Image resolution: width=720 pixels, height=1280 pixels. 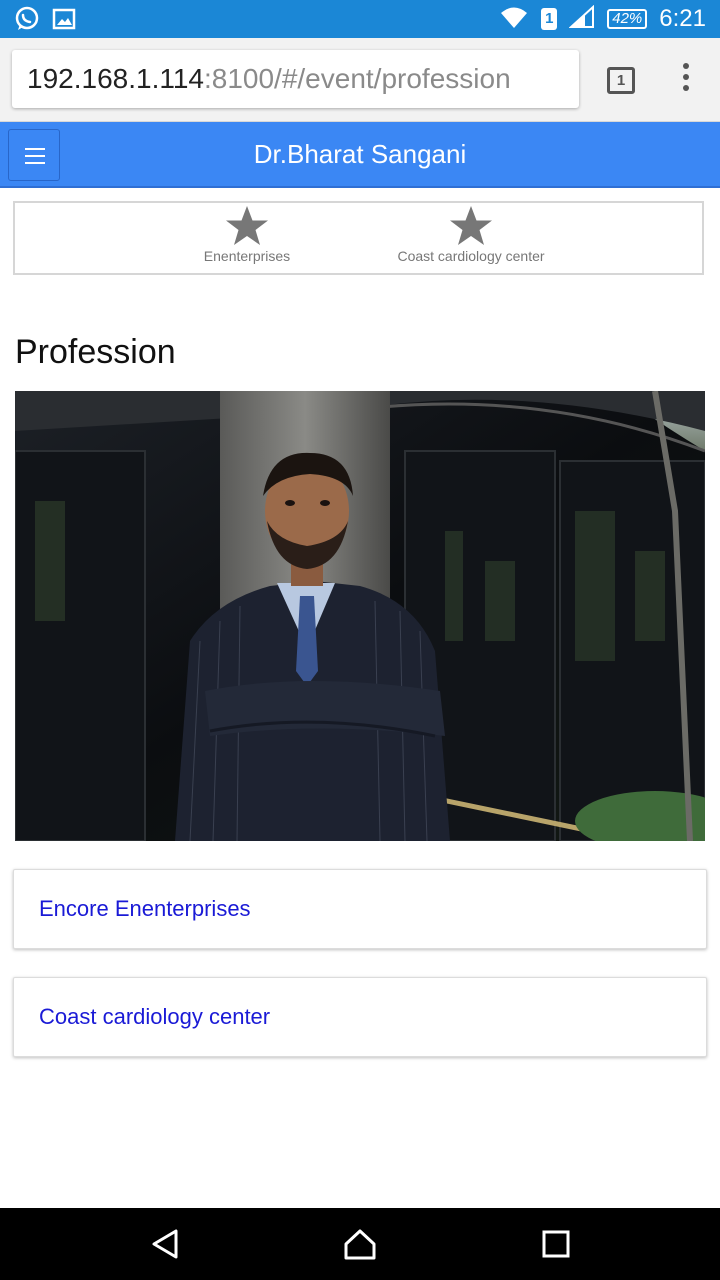 I want to click on overflow-menu-icon, so click(x=686, y=81).